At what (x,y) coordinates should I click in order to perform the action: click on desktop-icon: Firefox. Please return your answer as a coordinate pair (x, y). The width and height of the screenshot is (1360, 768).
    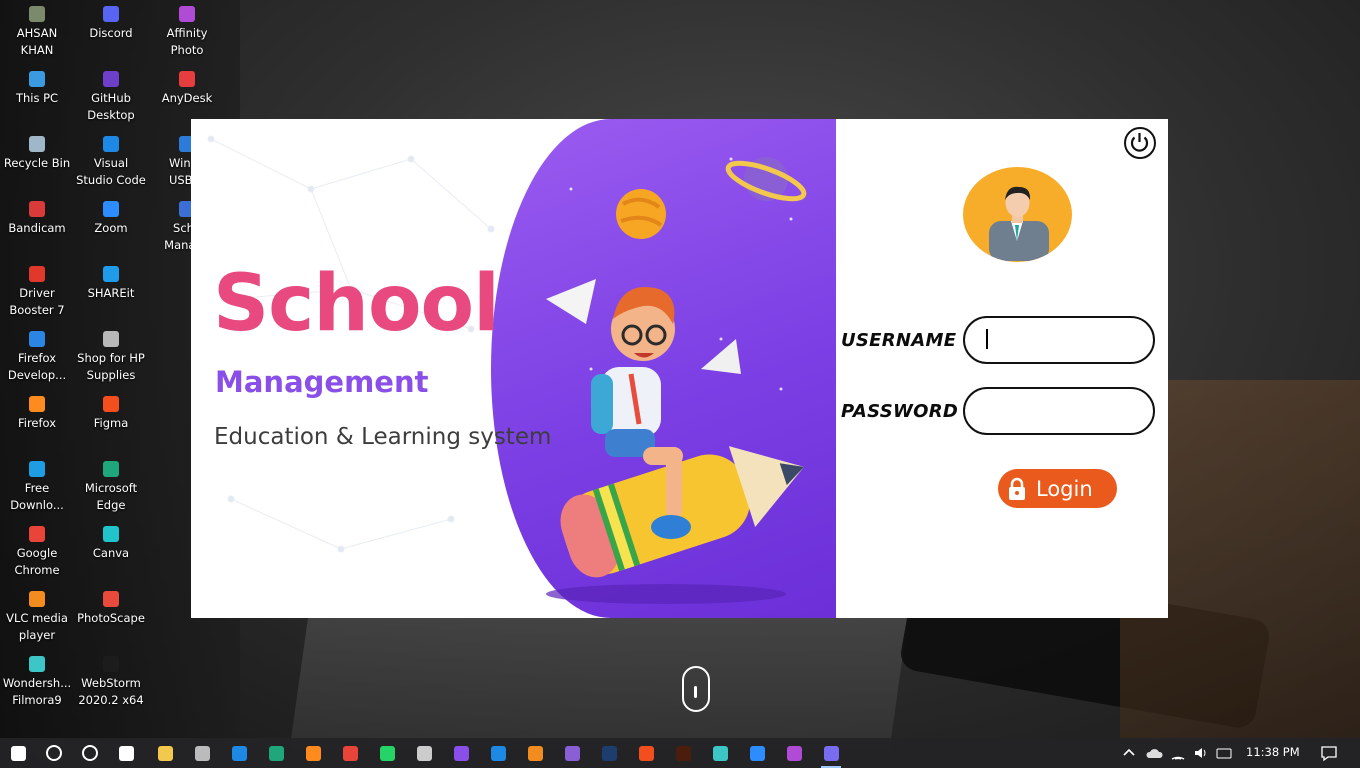
    Looking at the image, I should click on (37, 411).